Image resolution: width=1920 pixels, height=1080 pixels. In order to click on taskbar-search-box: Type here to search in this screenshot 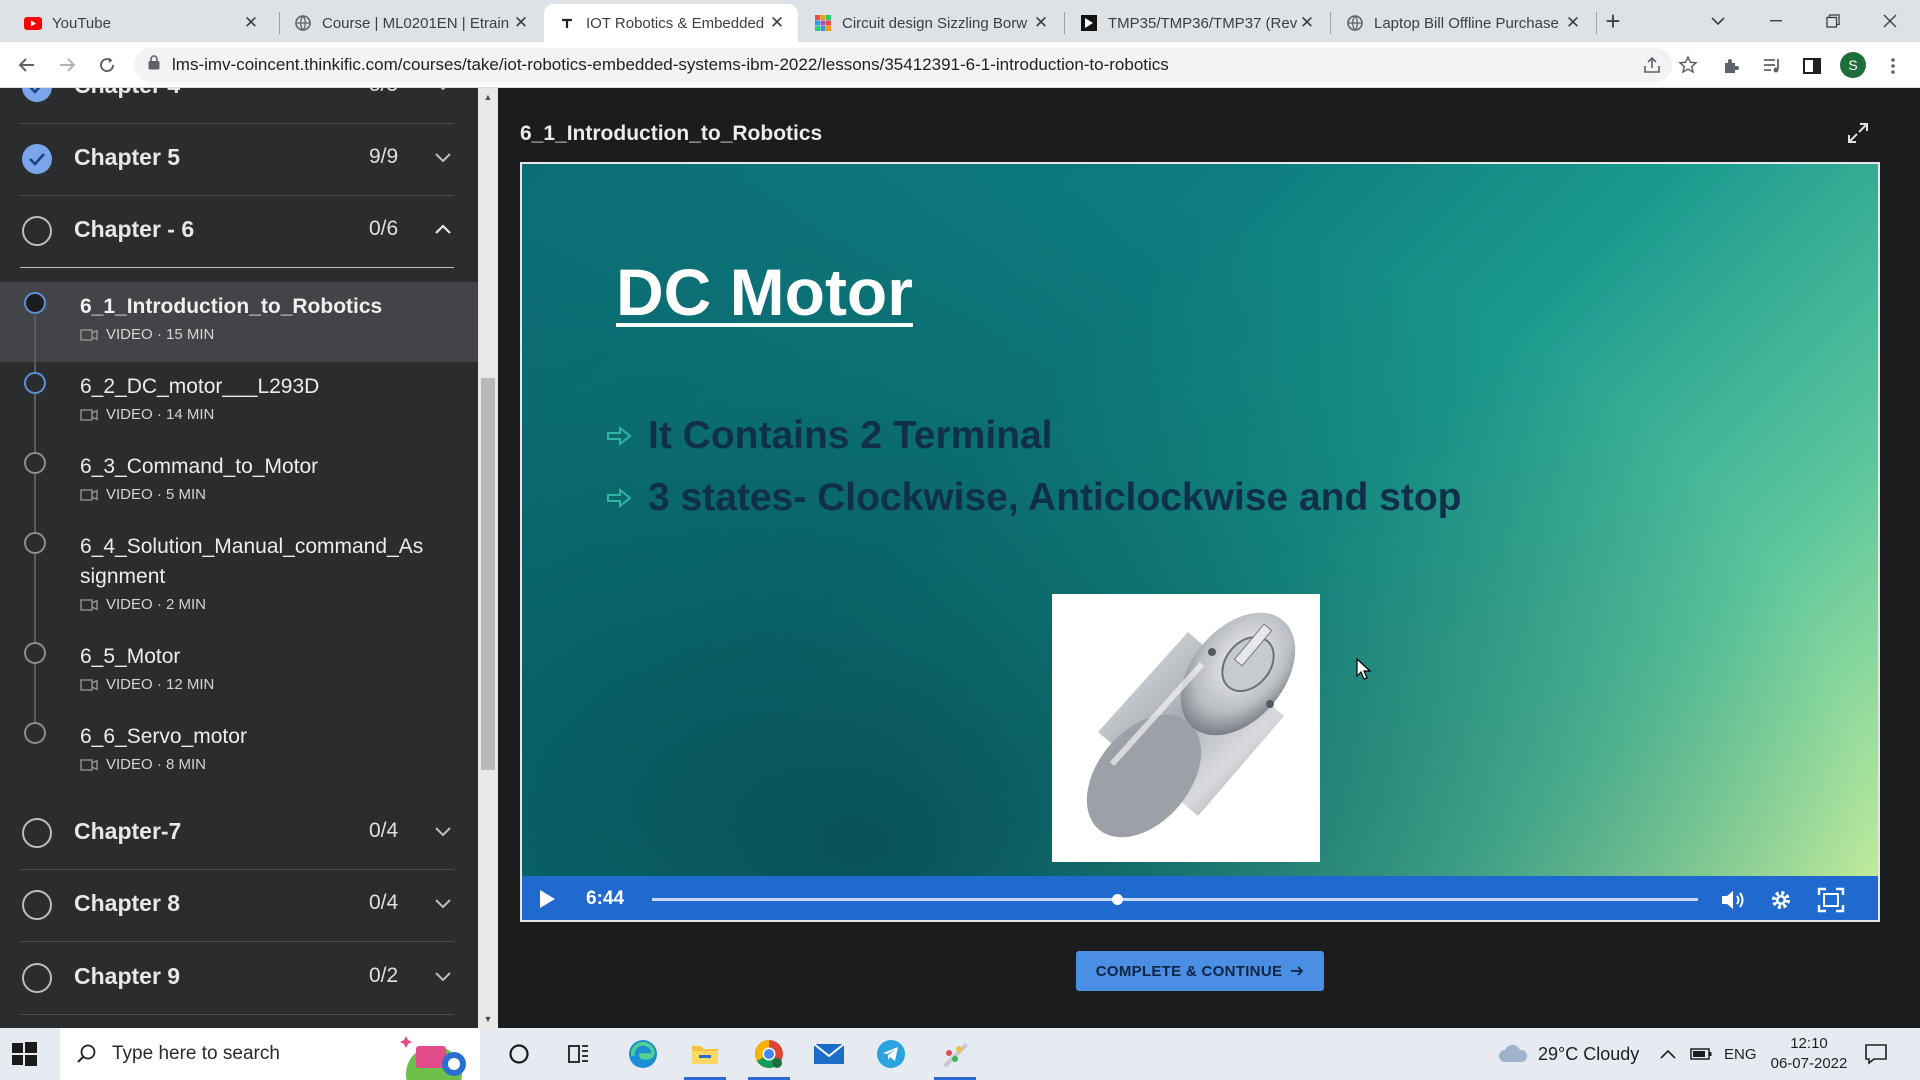, I will do `click(270, 1054)`.